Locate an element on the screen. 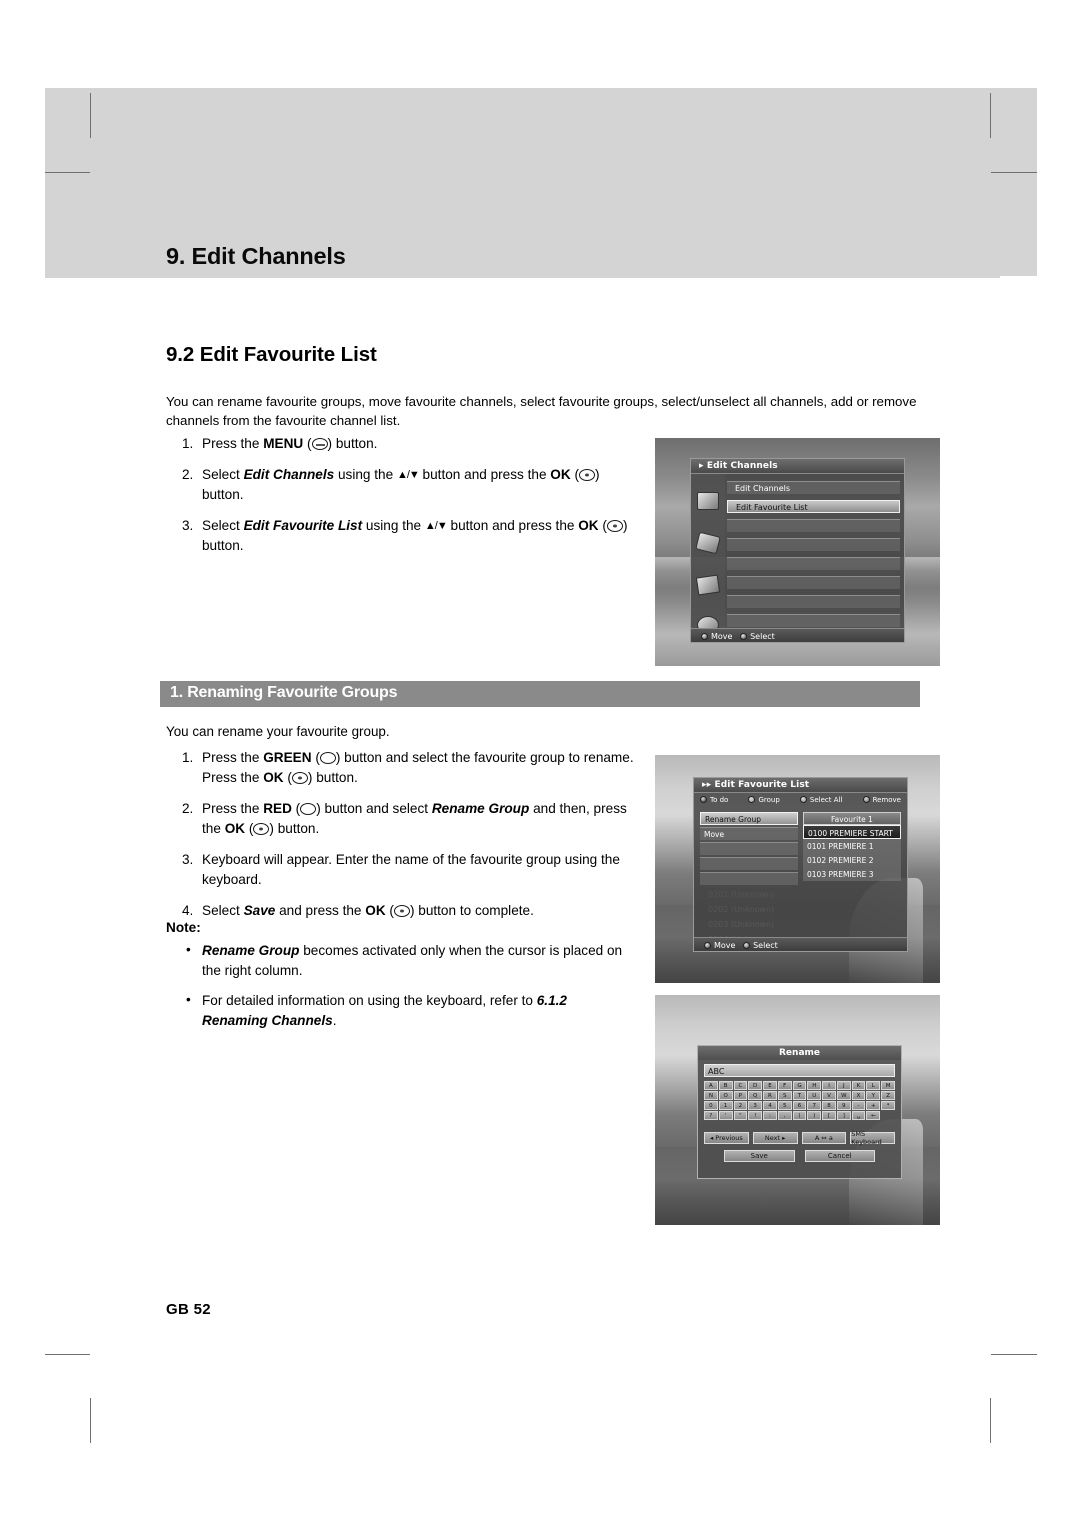  key-A: A is located at coordinates (711, 1085).